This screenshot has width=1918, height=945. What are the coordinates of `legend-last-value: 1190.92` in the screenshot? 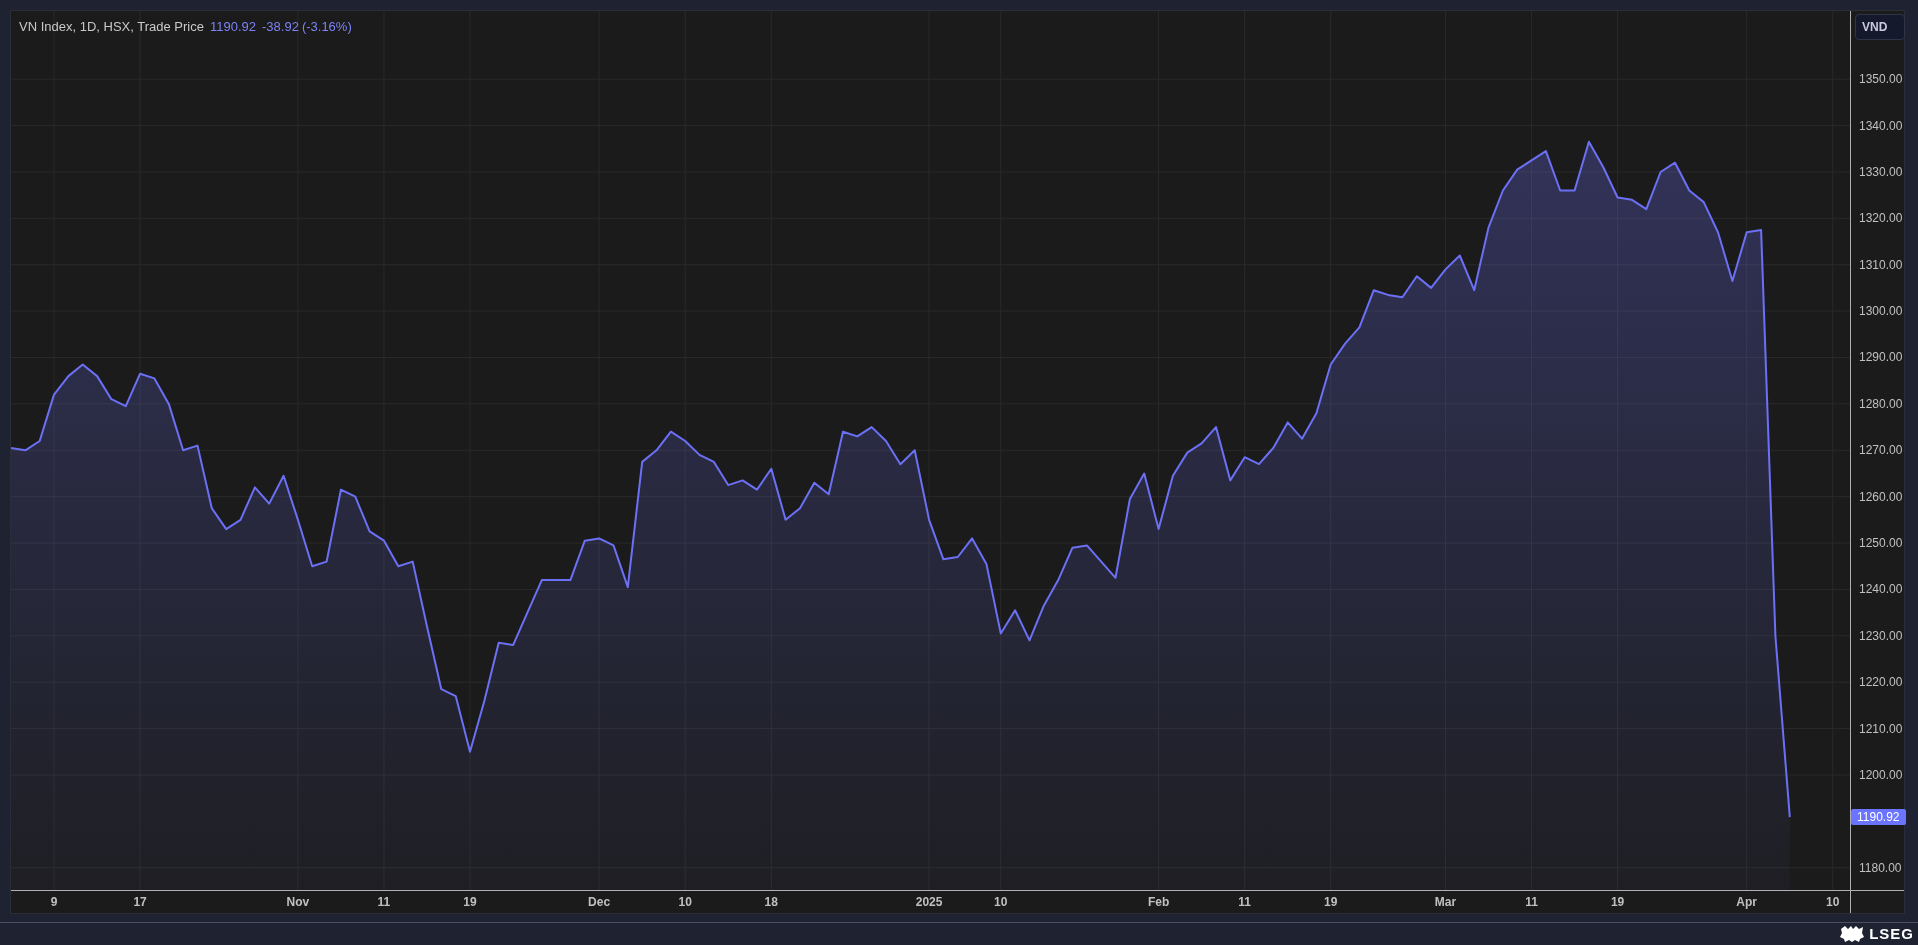 It's located at (232, 27).